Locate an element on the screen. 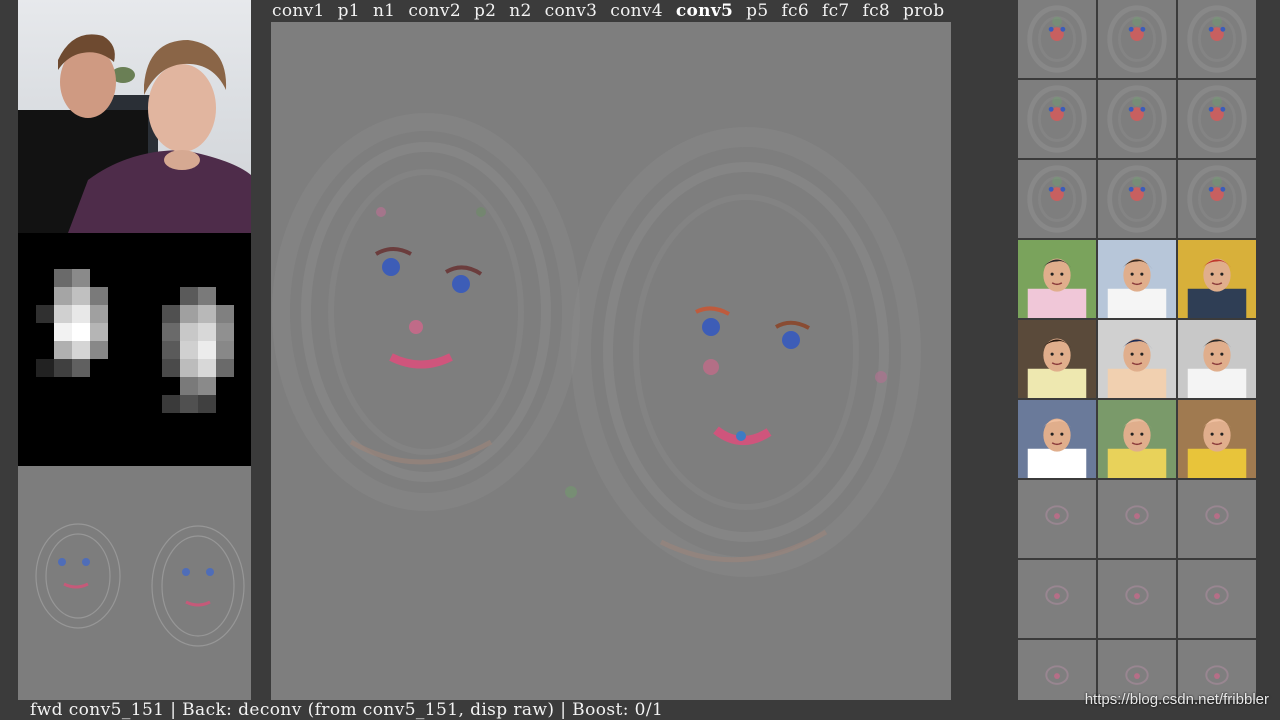 The height and width of the screenshot is (720, 1280). layer-tab-p1: p1 is located at coordinates (349, 11).